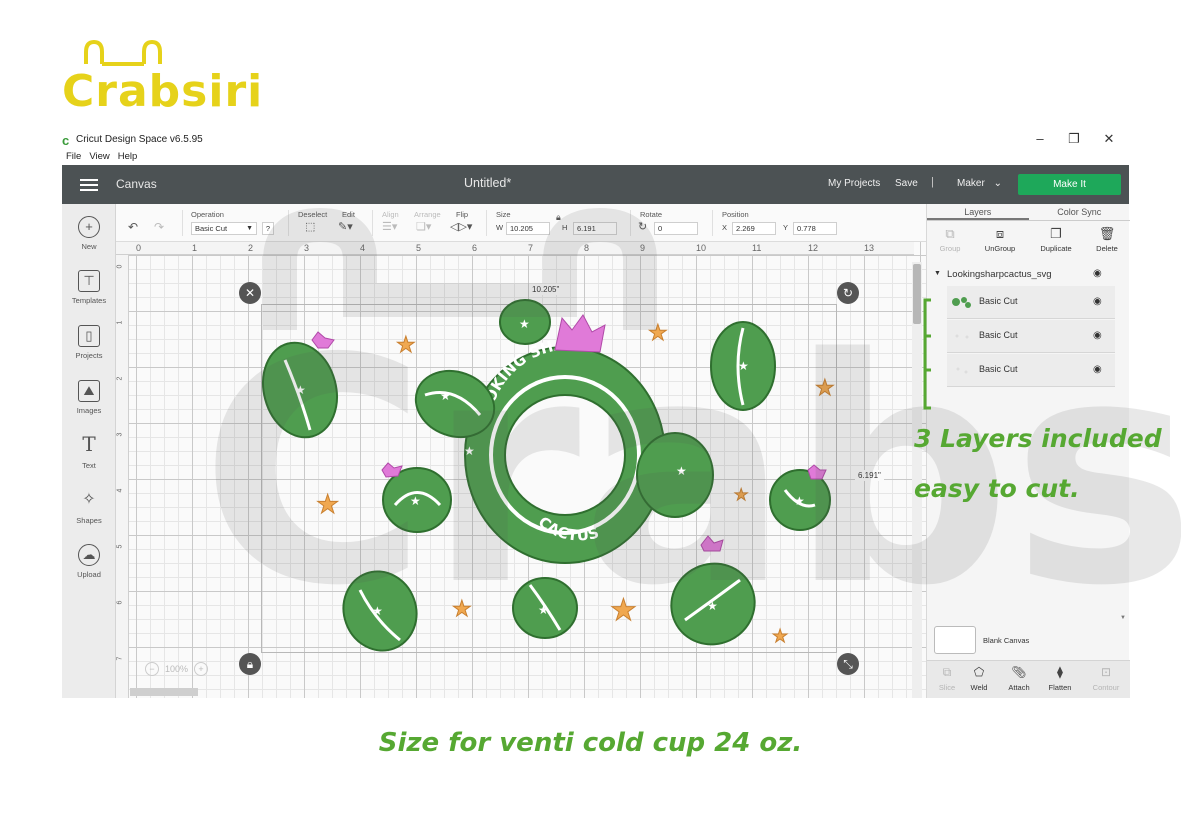  I want to click on tab-color-sync: Color Sync, so click(1080, 212).